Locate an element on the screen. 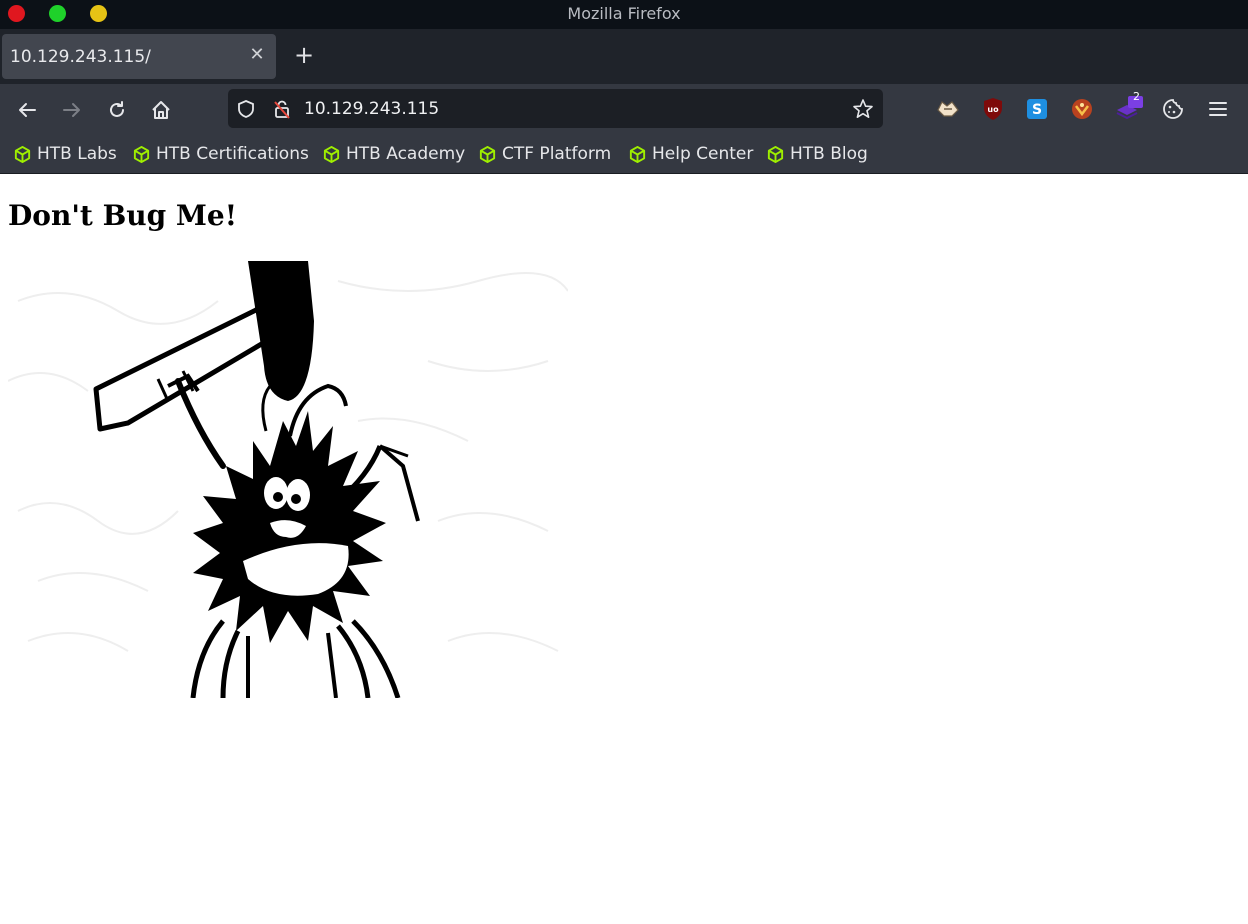 This screenshot has height=924, width=1248. tab-active: 10.129.243.115/ ✕ is located at coordinates (139, 56).